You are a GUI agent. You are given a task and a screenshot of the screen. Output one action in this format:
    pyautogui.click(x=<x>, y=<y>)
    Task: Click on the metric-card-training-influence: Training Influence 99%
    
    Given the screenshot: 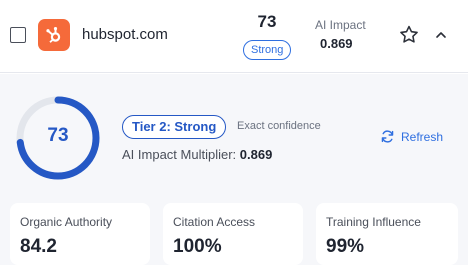 What is the action you would take?
    pyautogui.click(x=387, y=234)
    